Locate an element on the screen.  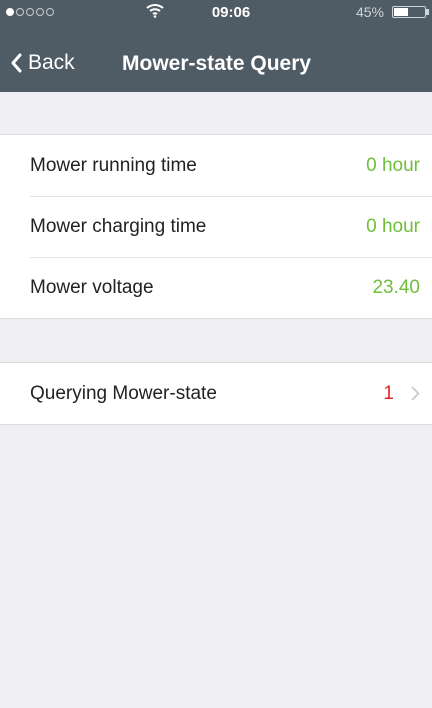
querying-mower-state-label: Querying Mower-state is located at coordinates (123, 393).